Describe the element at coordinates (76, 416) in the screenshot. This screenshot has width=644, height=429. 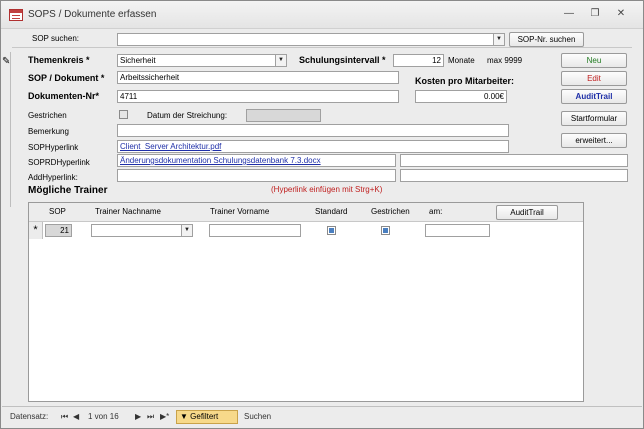
I see `previous-record-icon: ◀` at that location.